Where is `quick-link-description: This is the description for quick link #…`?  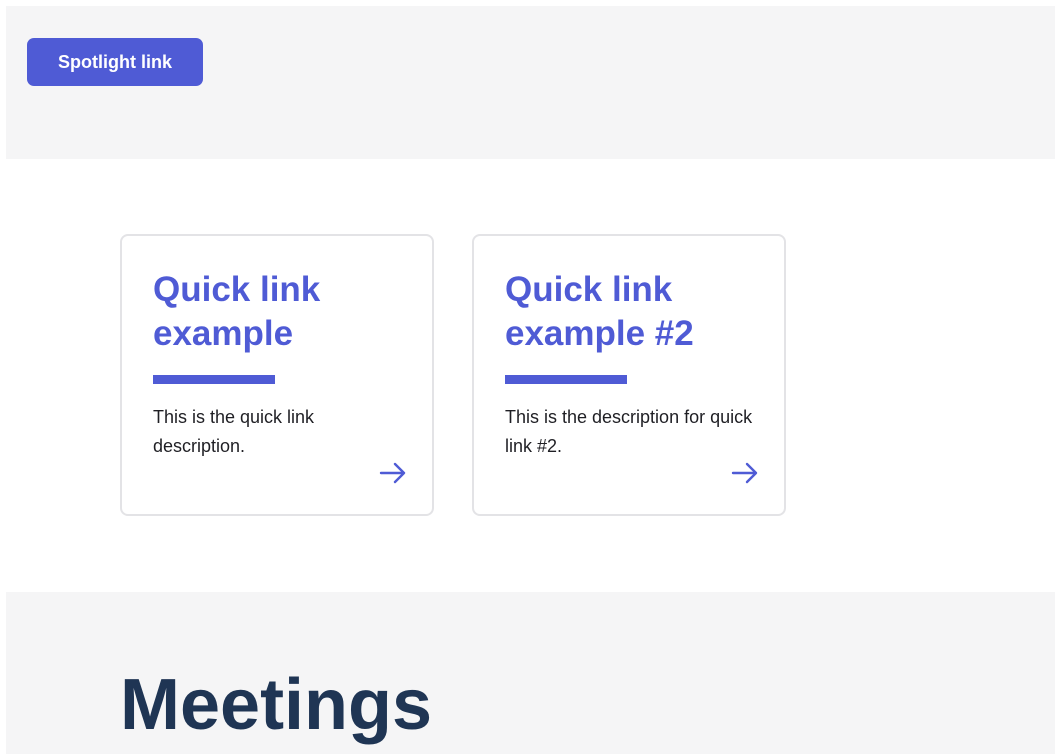
quick-link-description: This is the description for quick link #… is located at coordinates (629, 431).